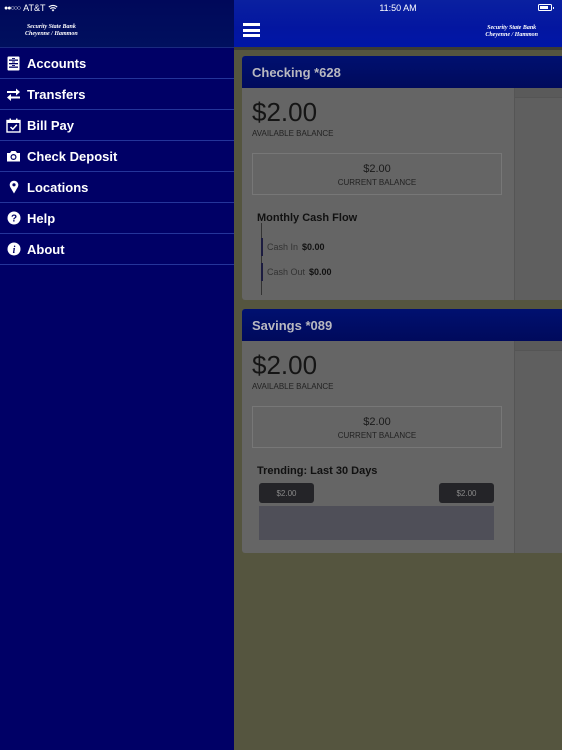 The width and height of the screenshot is (562, 750). I want to click on status-bar-left: ●●○○○ AT&T, so click(31, 8).